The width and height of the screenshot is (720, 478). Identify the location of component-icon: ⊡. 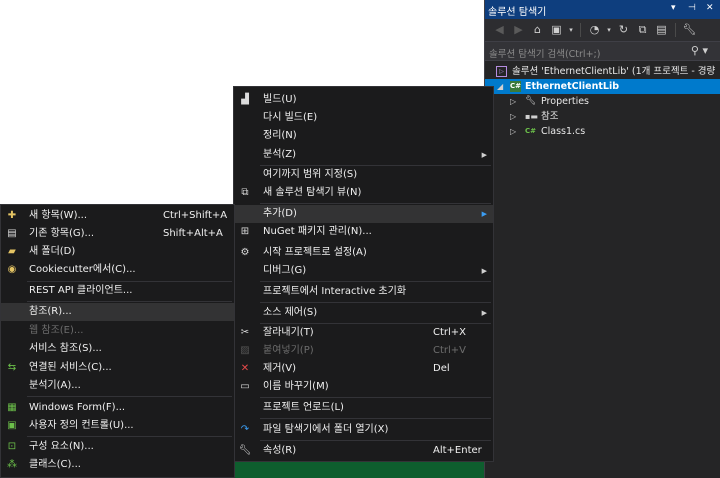
(12, 446).